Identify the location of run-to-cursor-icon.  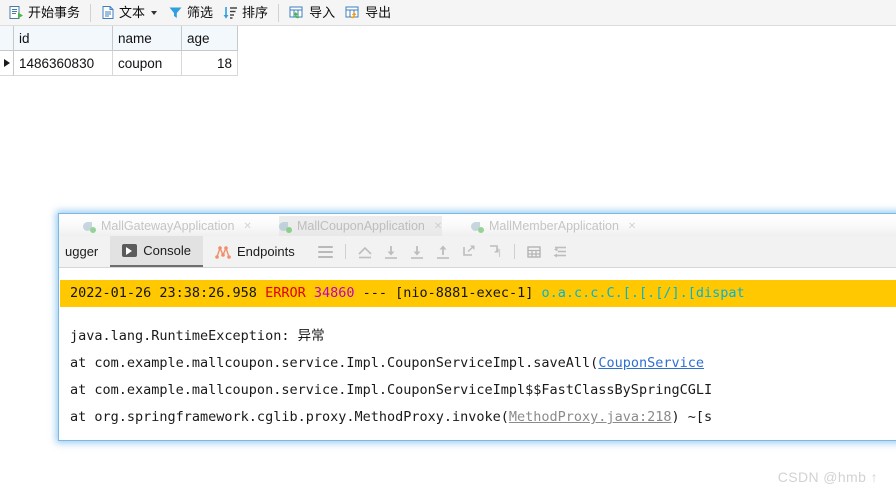
(469, 251).